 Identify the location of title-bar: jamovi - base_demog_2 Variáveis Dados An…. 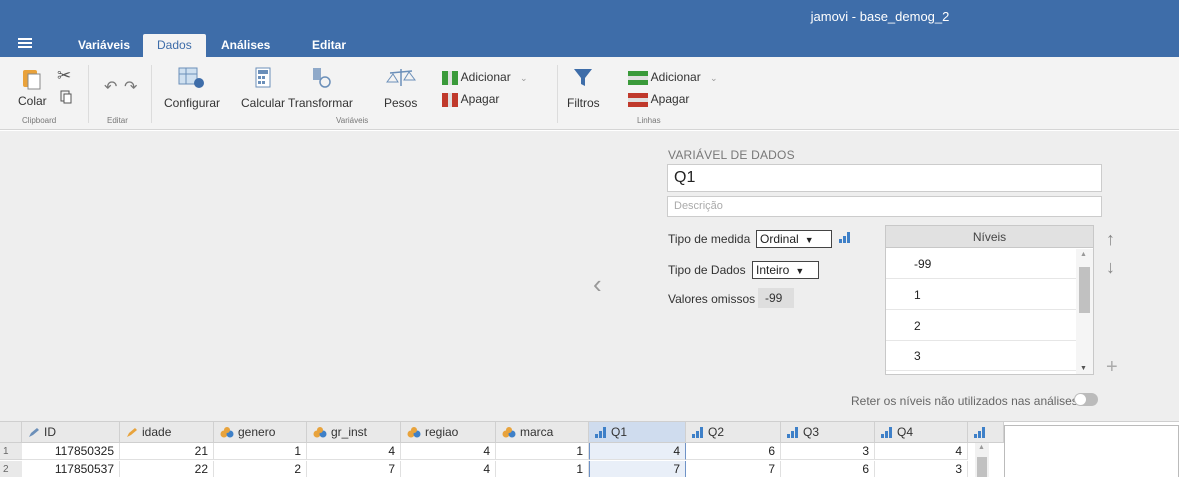
(589, 28).